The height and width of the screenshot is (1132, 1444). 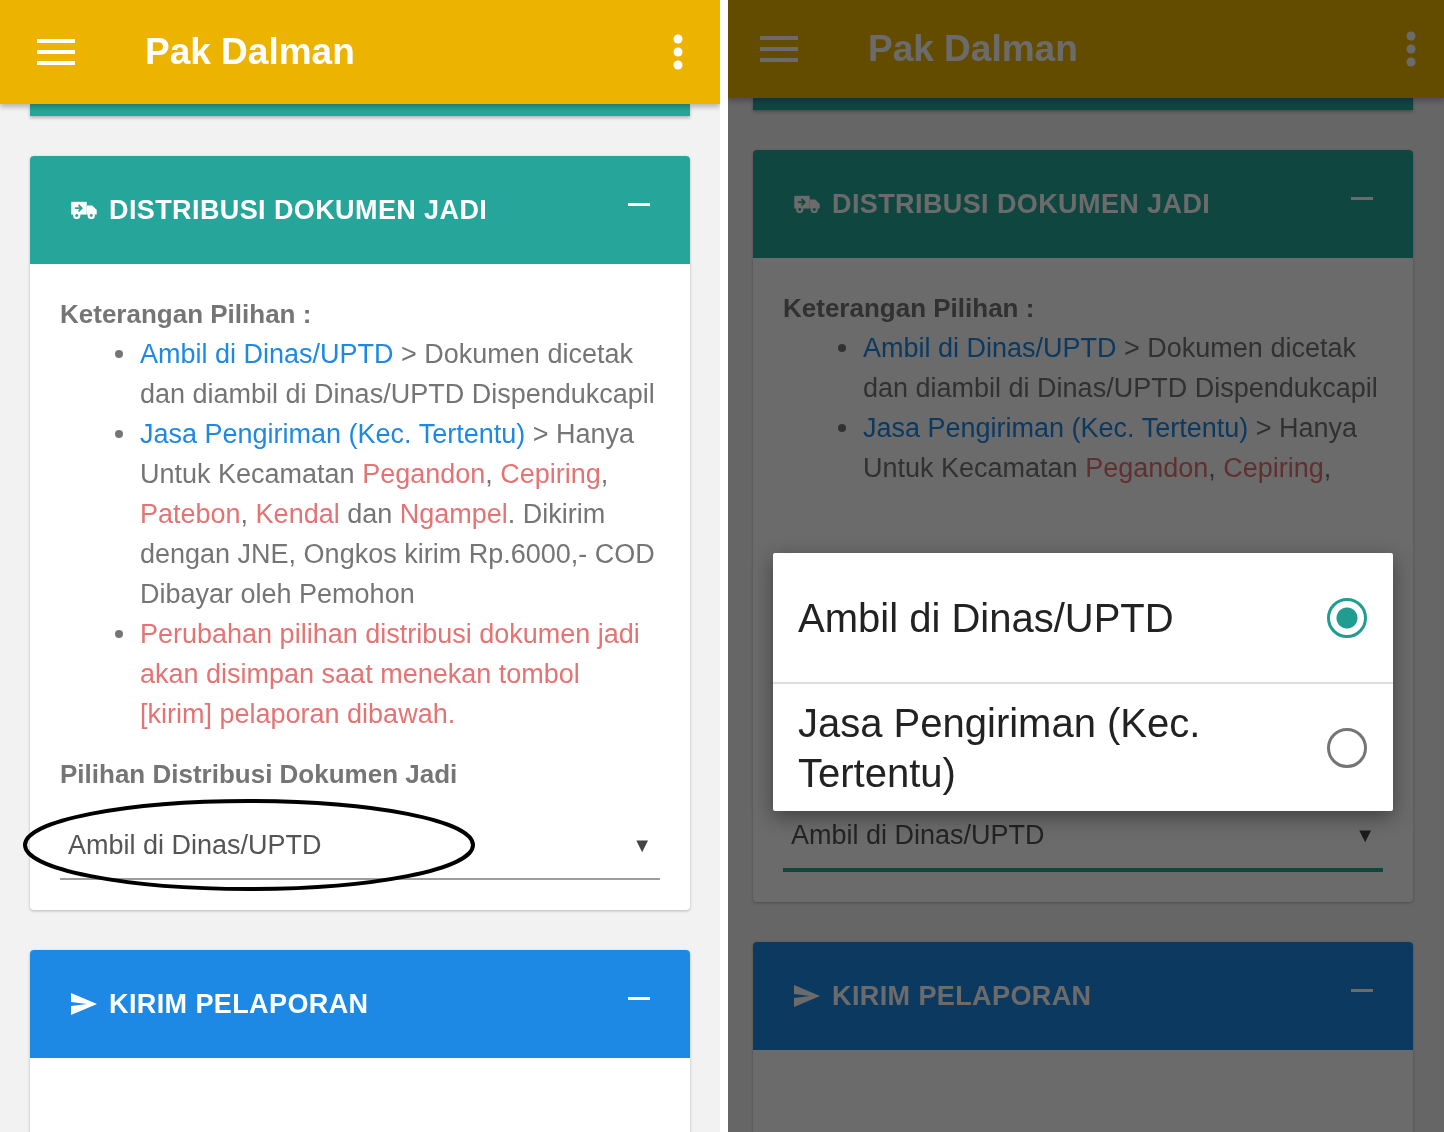 What do you see at coordinates (360, 846) in the screenshot?
I see `dropdown-field: Ambil di Dinas/UPTD ▼` at bounding box center [360, 846].